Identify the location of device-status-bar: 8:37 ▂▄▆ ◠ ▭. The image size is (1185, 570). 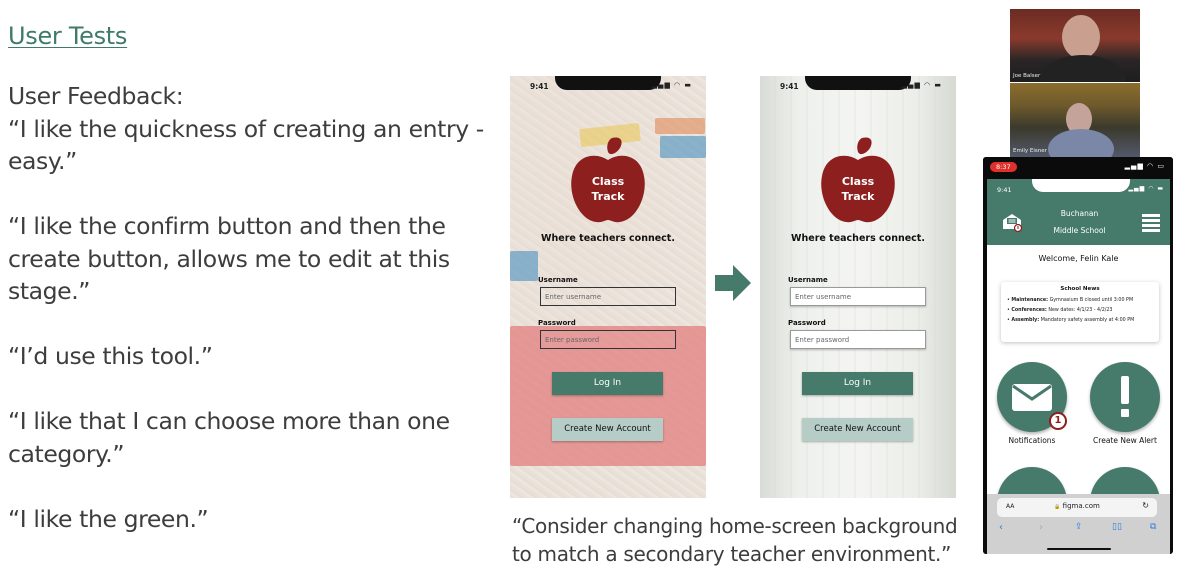
(1078, 168).